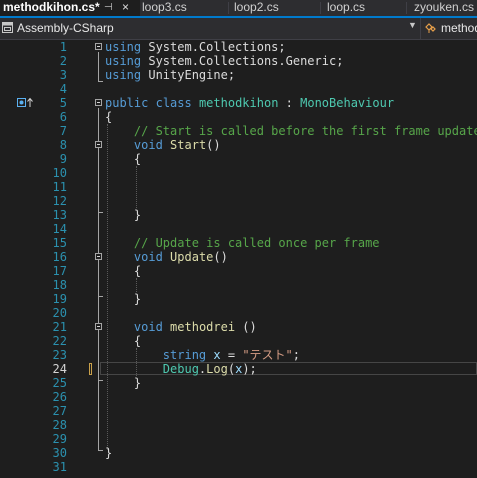 Image resolution: width=477 pixels, height=478 pixels. Describe the element at coordinates (51, 7) in the screenshot. I see `tab-label: methodkihon.cs*` at that location.